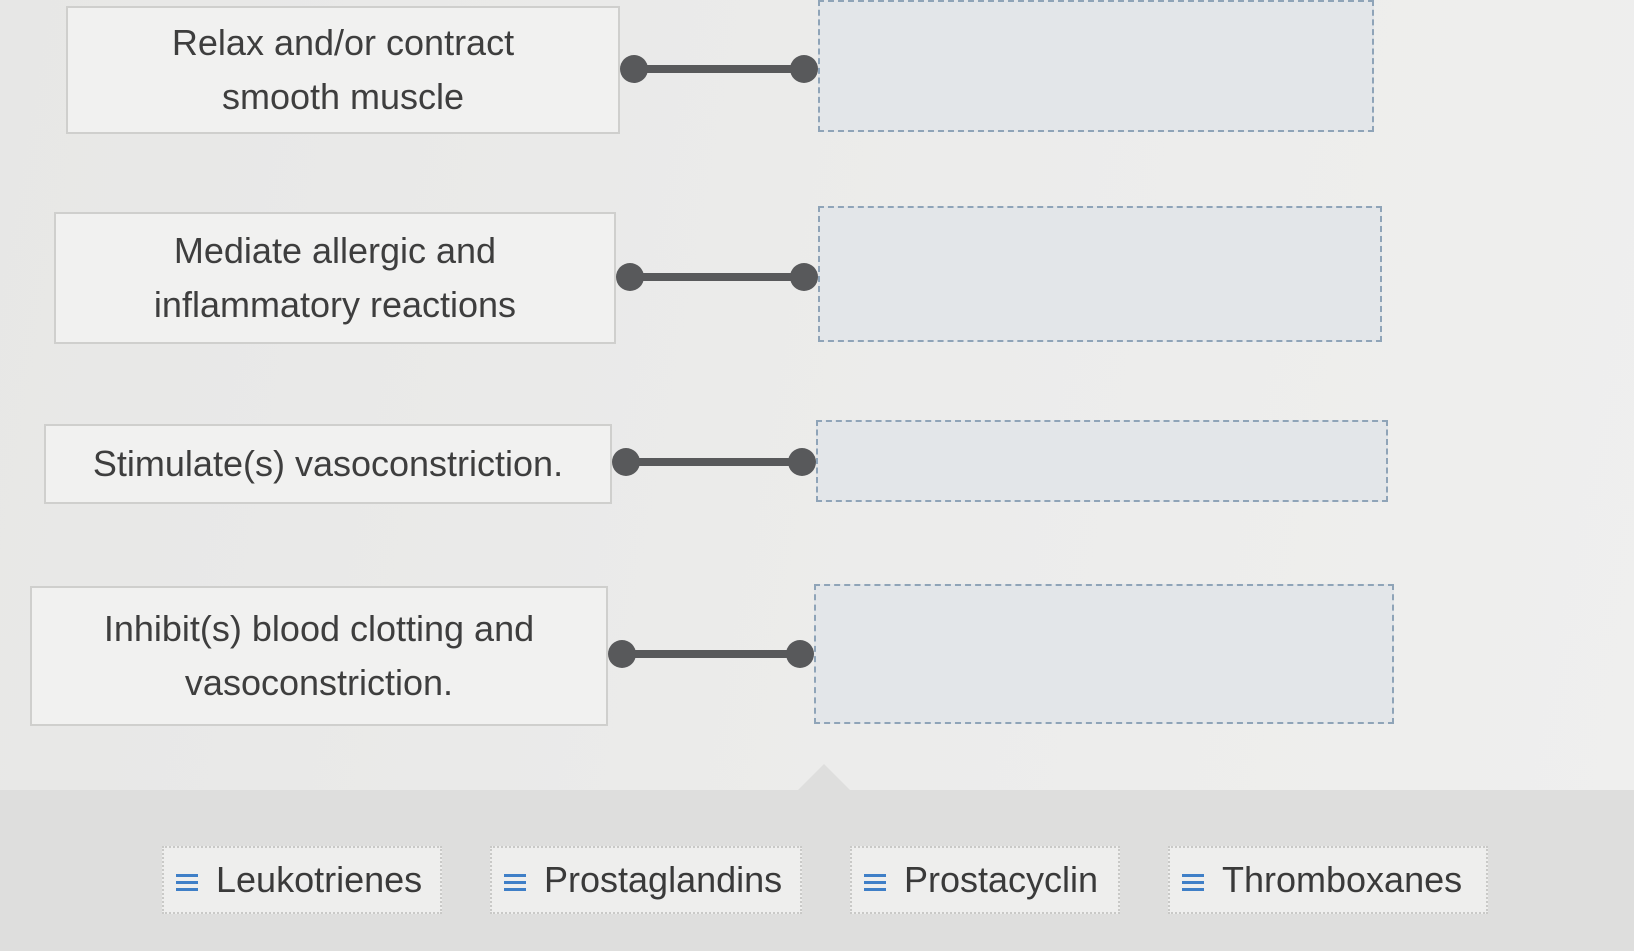  I want to click on answer-chip-leukotrienes: Leukotrienes, so click(302, 880).